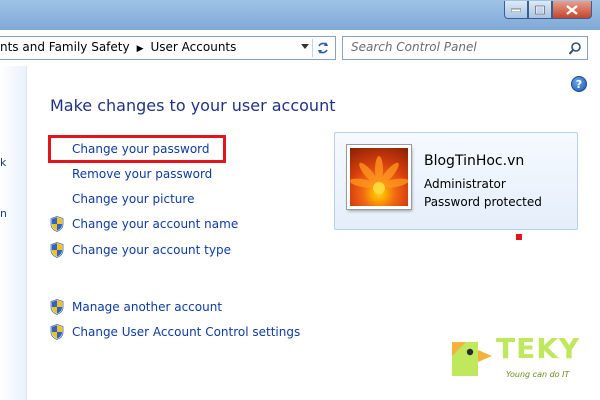  I want to click on breadcrumb-item-user-accounts: User Accounts, so click(194, 47).